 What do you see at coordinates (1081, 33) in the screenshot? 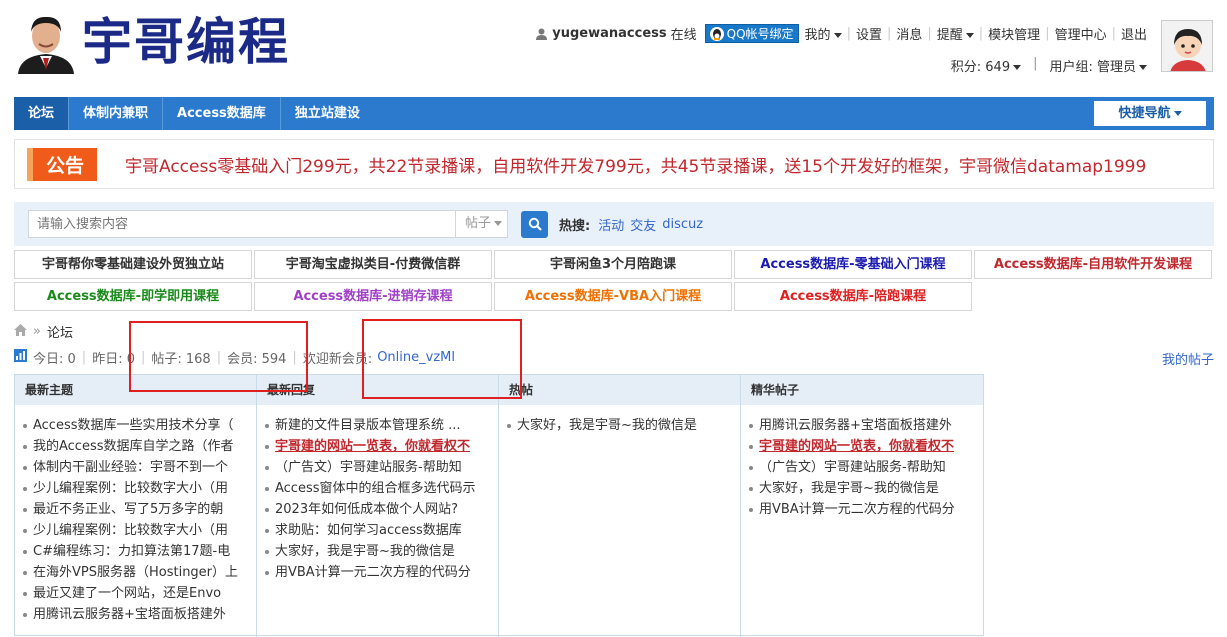
I see `menu-admin-center: 管理中心` at bounding box center [1081, 33].